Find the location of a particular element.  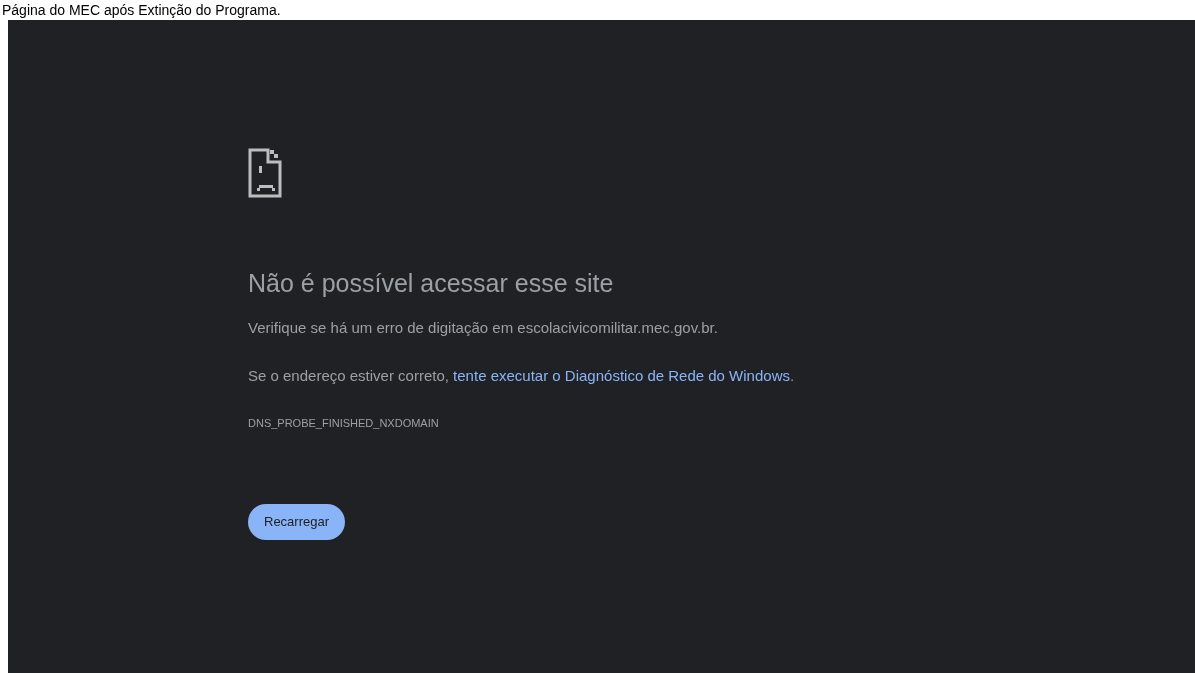

error-title: Não é possível acessar esse site is located at coordinates (431, 283).